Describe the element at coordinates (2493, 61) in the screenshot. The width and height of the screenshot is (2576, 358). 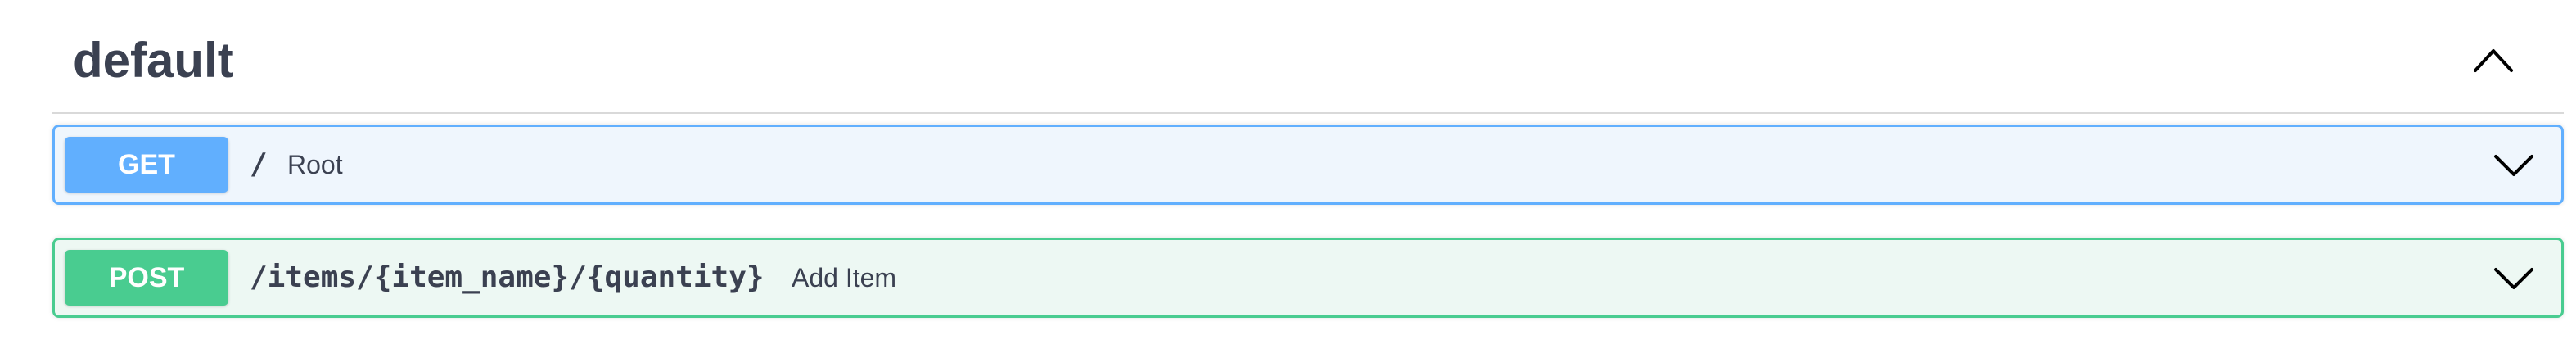
I see `chevron-up-icon` at that location.